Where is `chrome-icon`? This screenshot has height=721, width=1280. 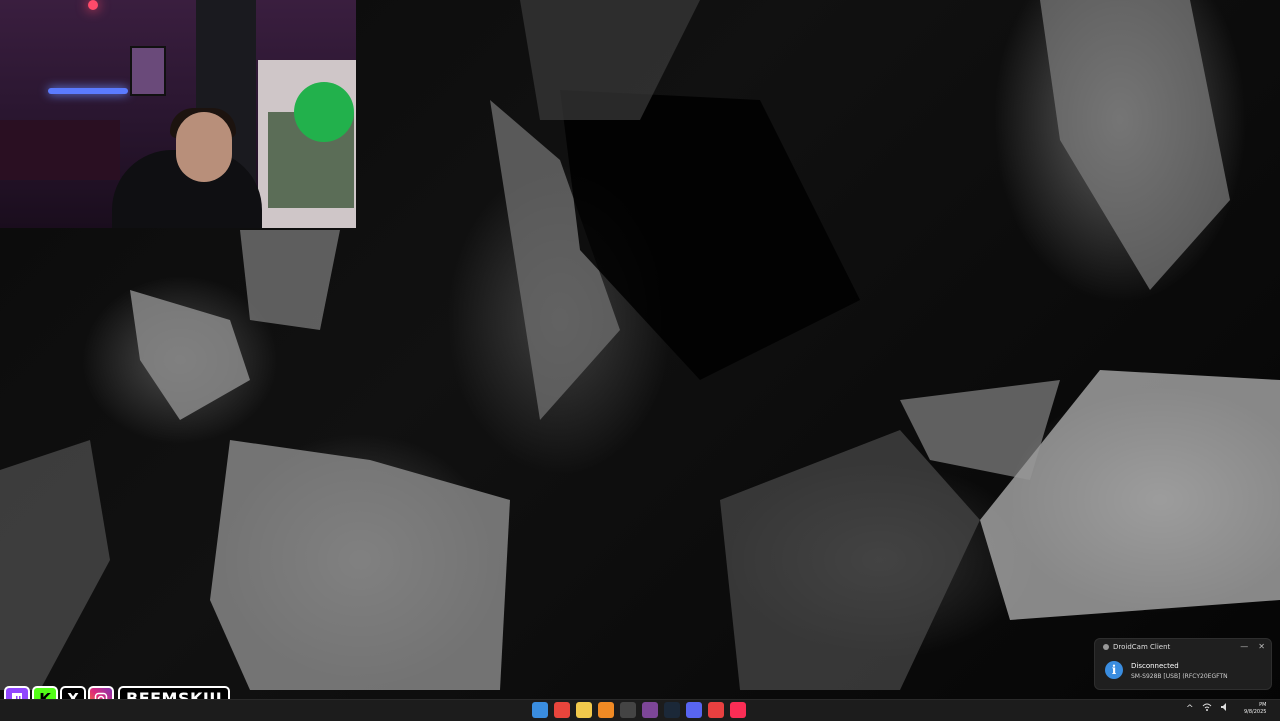 chrome-icon is located at coordinates (562, 710).